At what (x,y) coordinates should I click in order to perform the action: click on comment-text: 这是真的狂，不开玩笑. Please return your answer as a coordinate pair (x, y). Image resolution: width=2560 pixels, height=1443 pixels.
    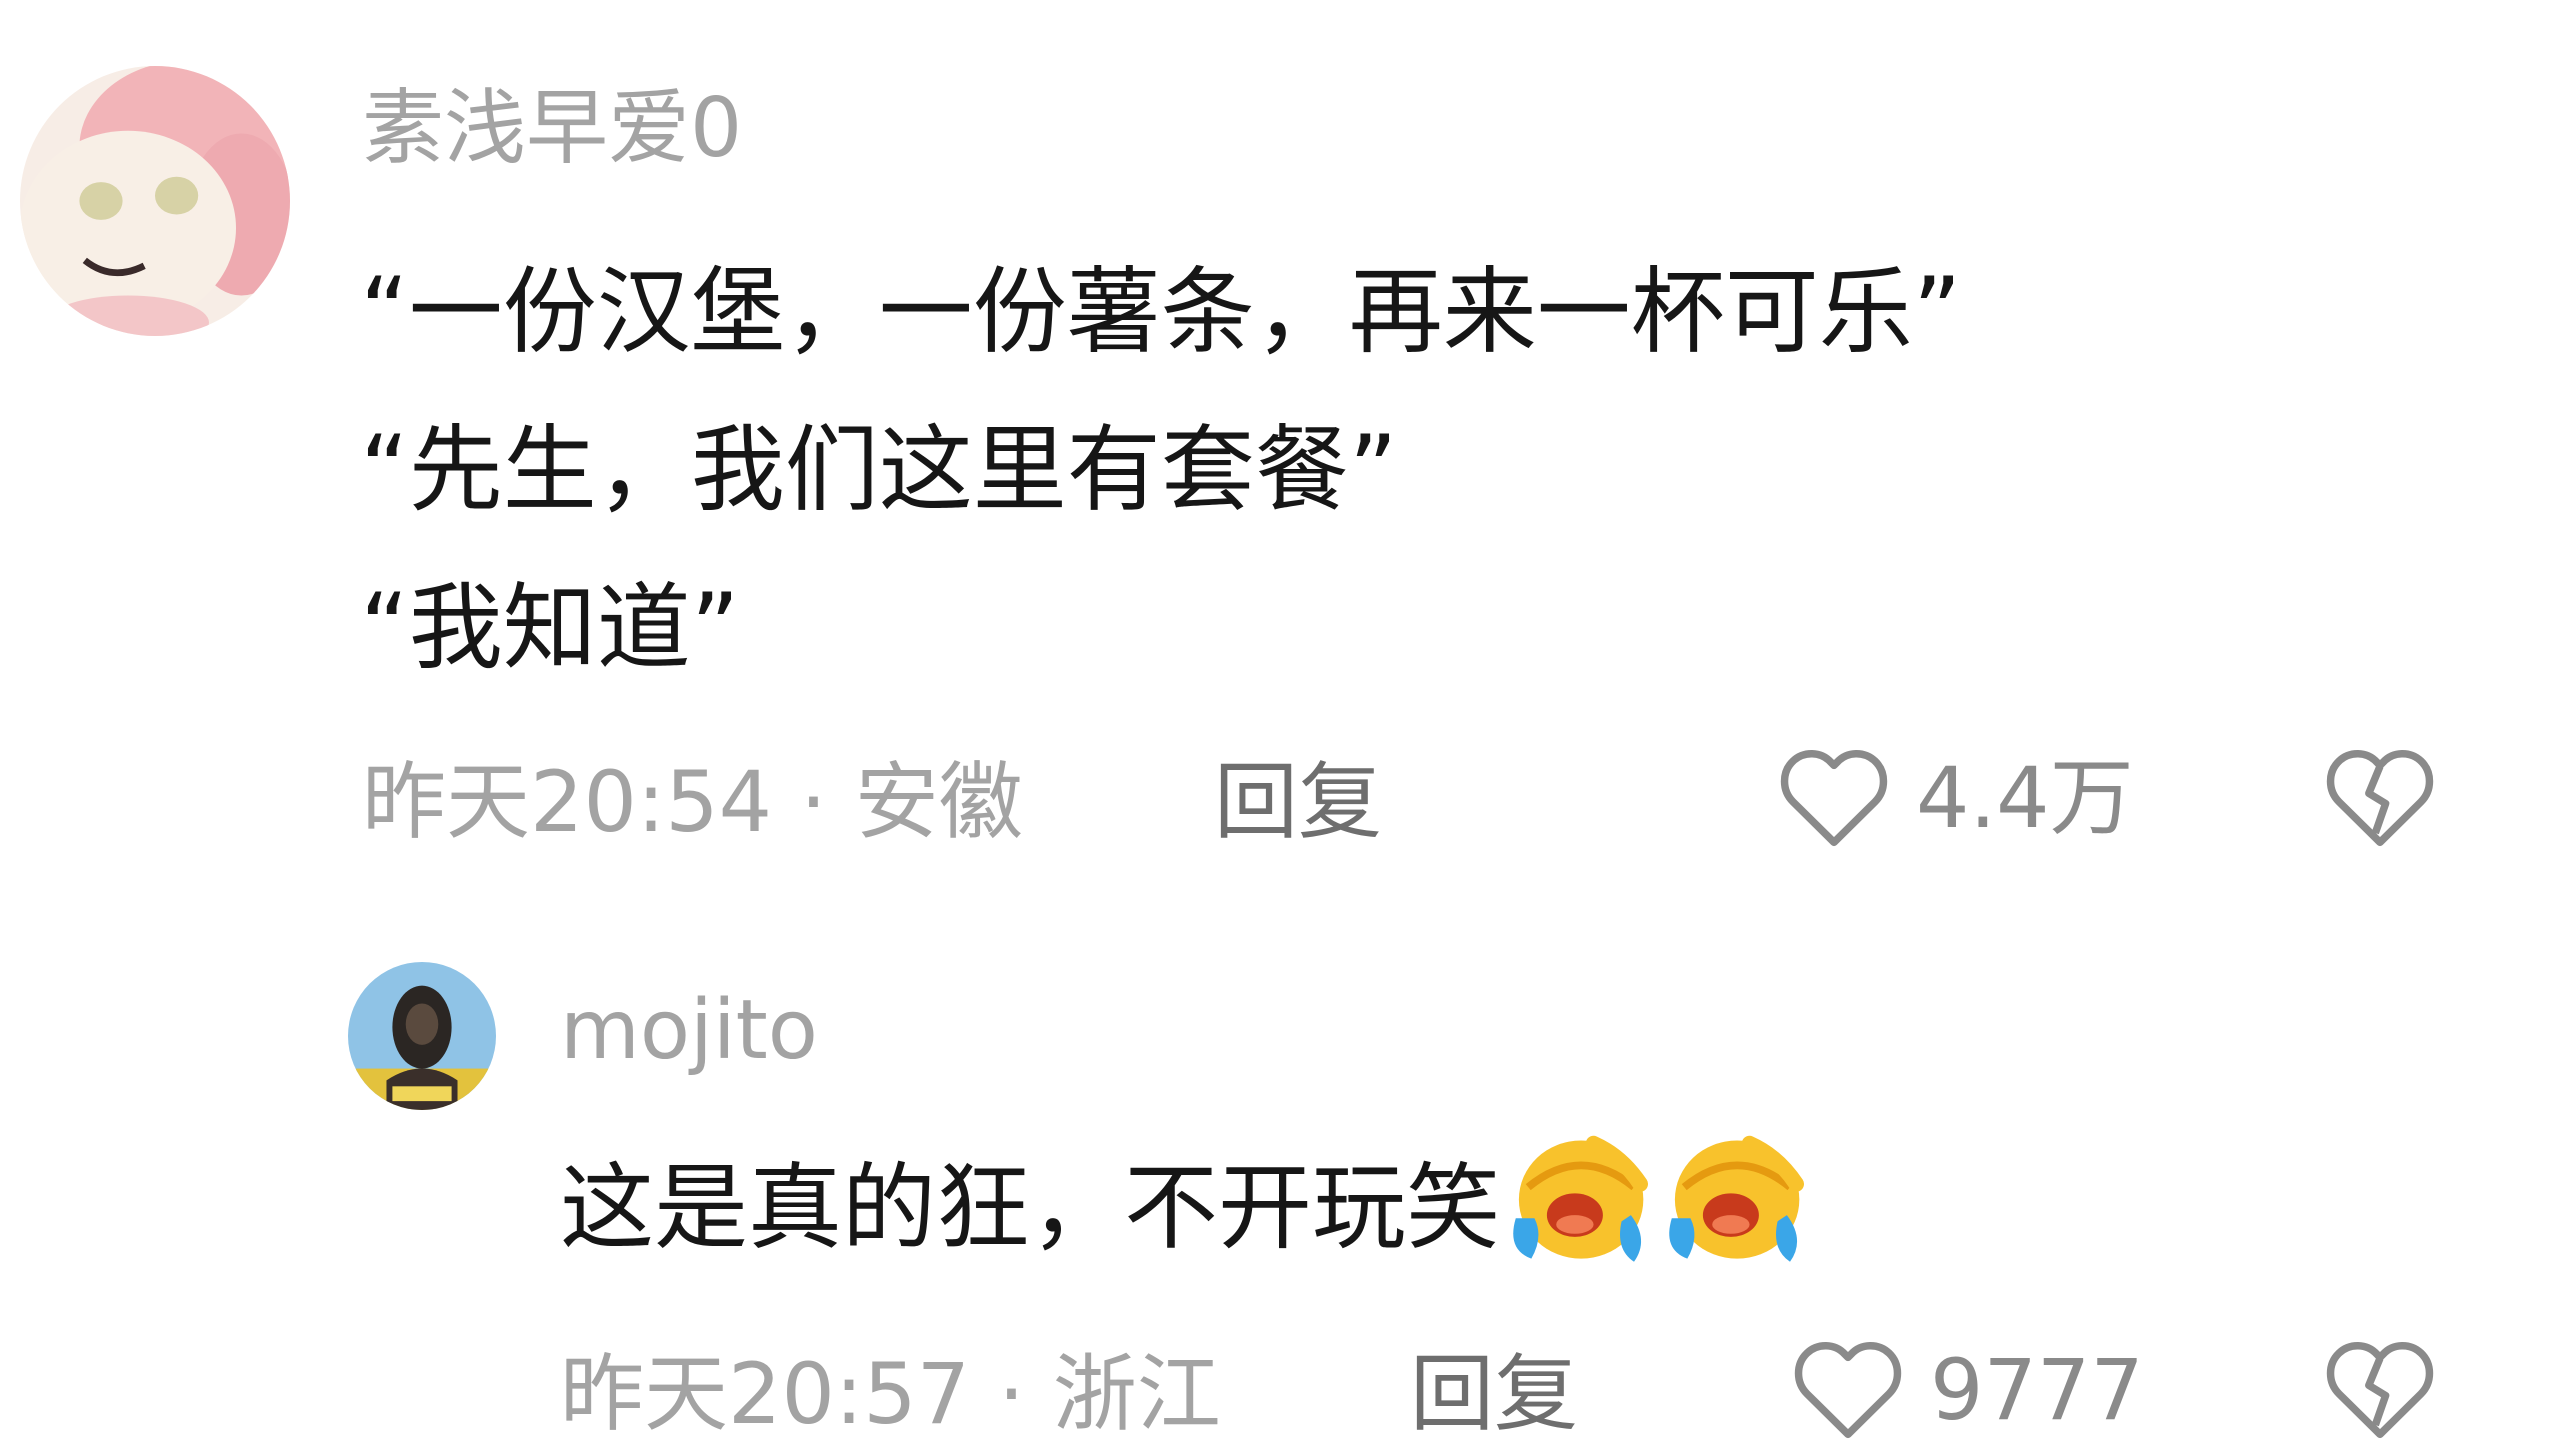
    Looking at the image, I should click on (1186, 1208).